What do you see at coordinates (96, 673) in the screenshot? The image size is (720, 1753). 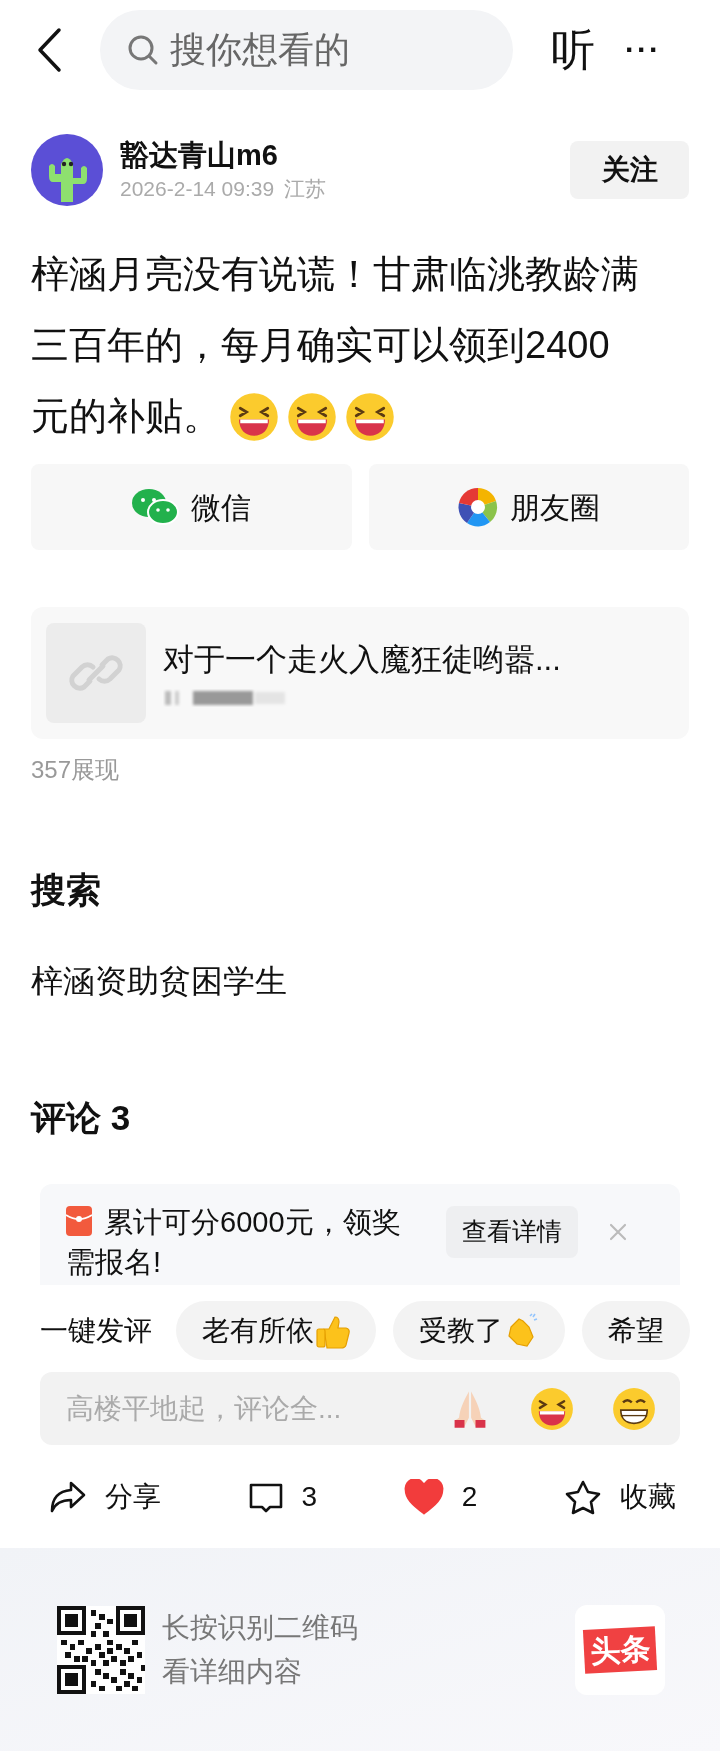 I see `link-thumbnail-icon` at bounding box center [96, 673].